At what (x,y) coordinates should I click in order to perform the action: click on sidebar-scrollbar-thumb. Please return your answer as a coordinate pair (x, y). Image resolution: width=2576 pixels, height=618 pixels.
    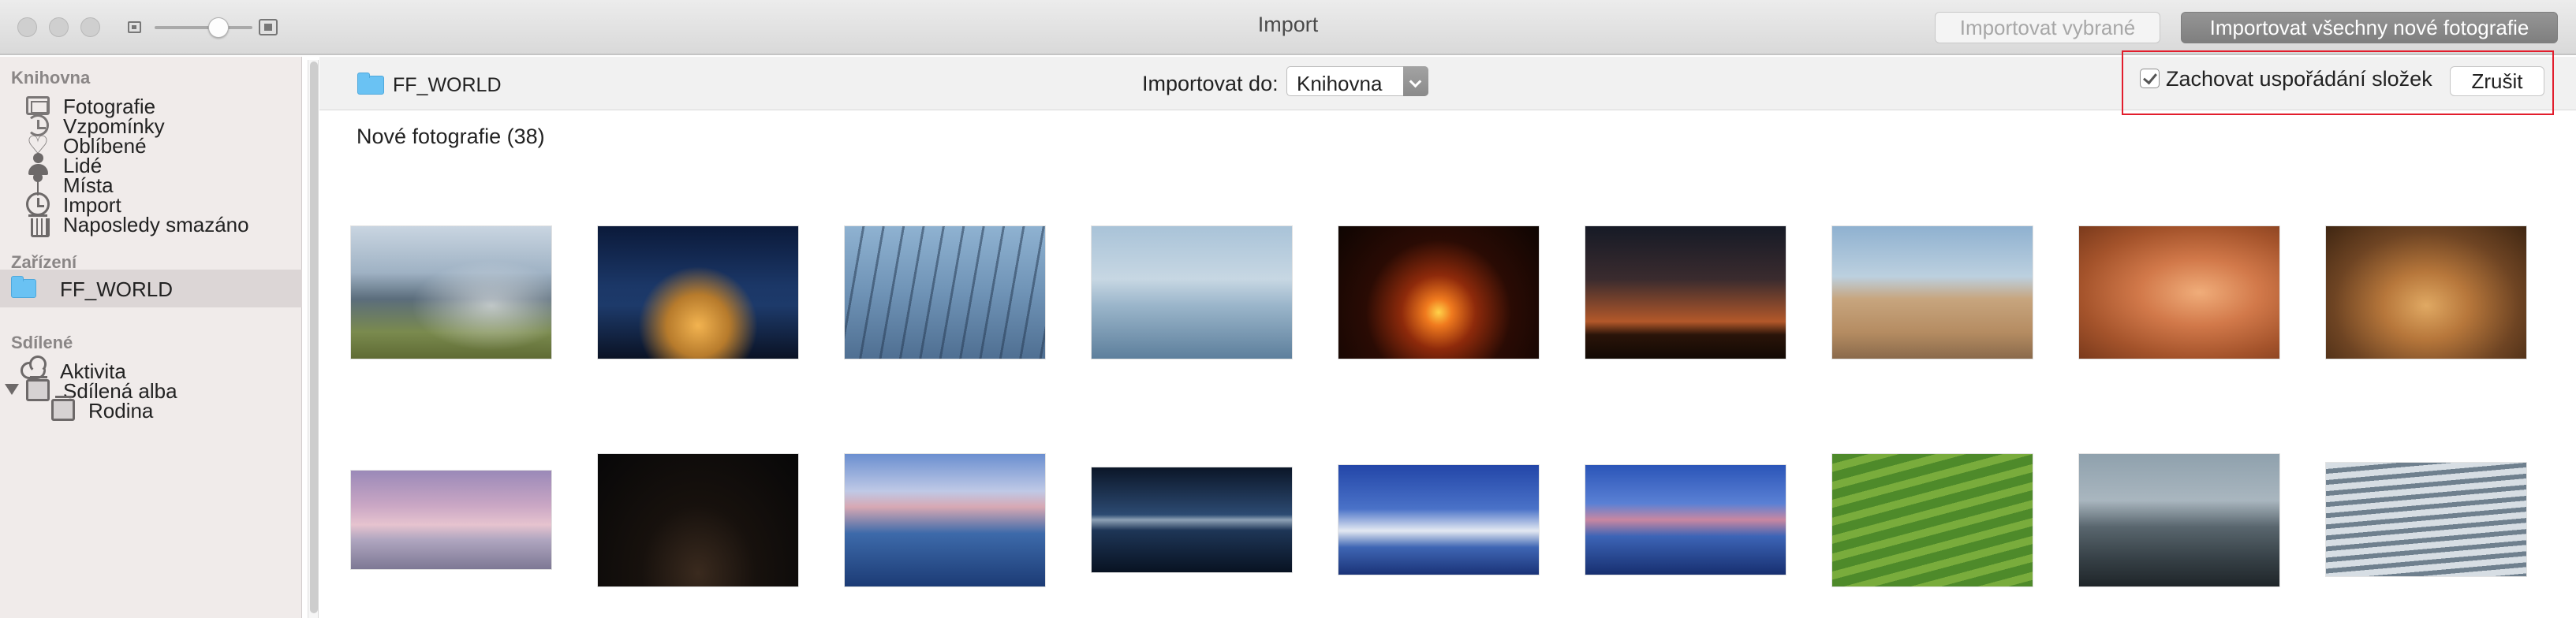
    Looking at the image, I should click on (314, 337).